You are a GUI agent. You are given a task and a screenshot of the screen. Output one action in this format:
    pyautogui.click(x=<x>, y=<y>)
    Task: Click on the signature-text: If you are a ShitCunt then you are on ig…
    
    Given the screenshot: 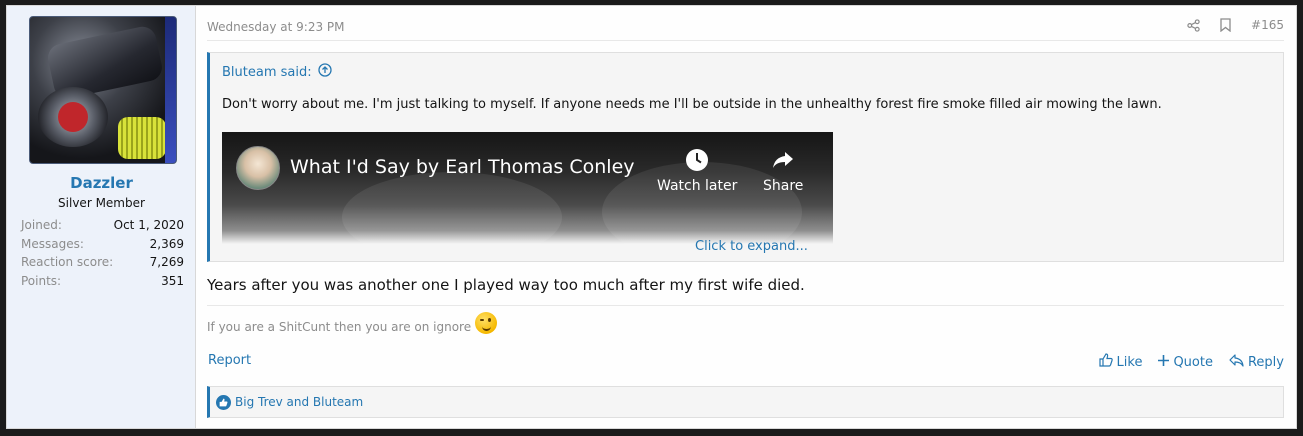 What is the action you would take?
    pyautogui.click(x=339, y=327)
    